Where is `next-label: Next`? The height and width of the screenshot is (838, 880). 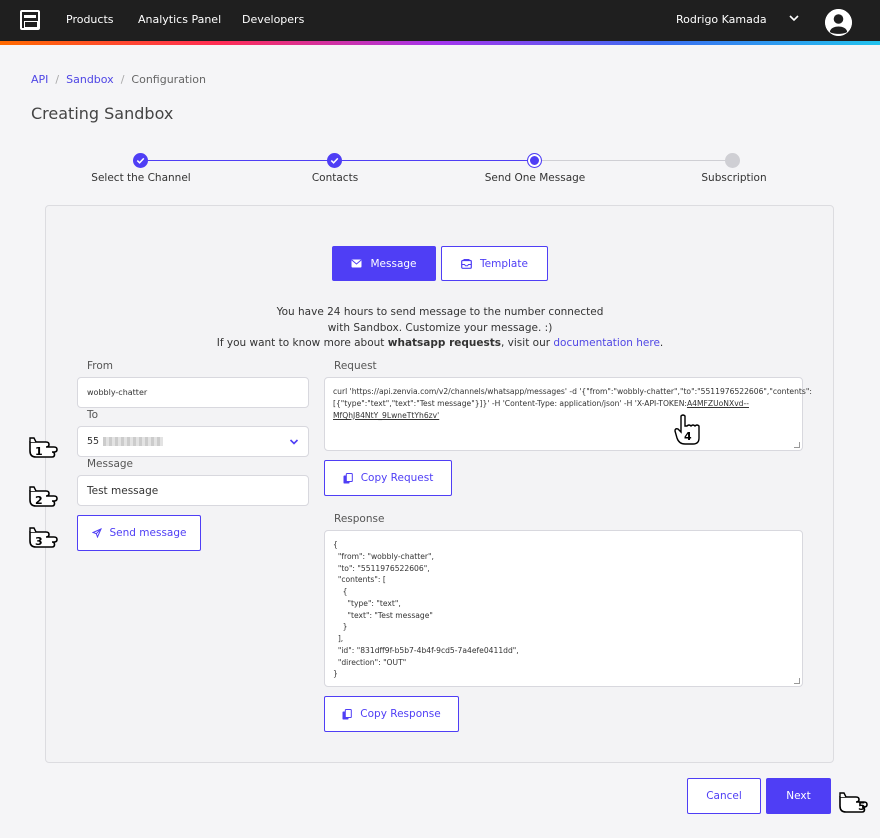
next-label: Next is located at coordinates (798, 796).